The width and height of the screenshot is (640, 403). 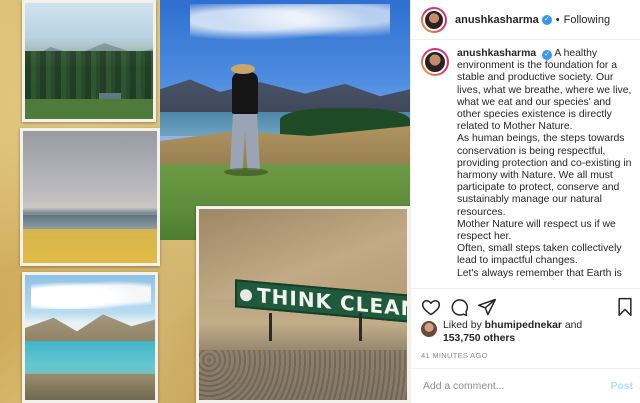 I want to click on sign-emblem-icon, so click(x=246, y=295).